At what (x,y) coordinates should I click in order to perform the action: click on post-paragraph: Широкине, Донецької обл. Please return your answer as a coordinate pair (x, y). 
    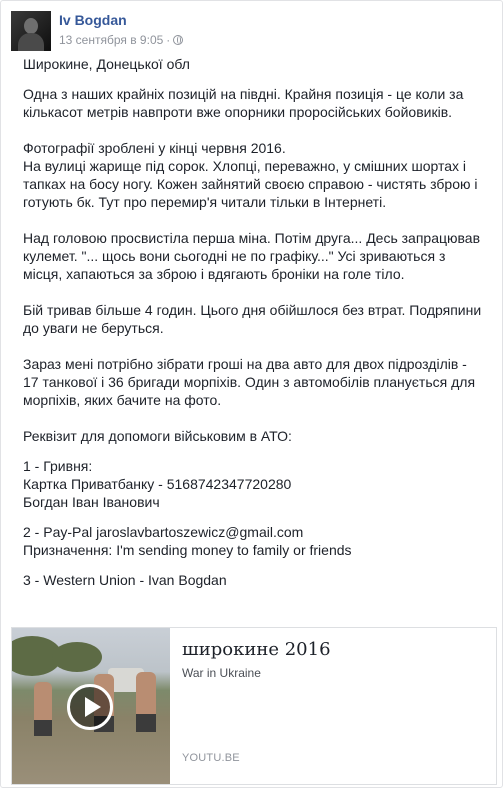
    Looking at the image, I should click on (106, 64).